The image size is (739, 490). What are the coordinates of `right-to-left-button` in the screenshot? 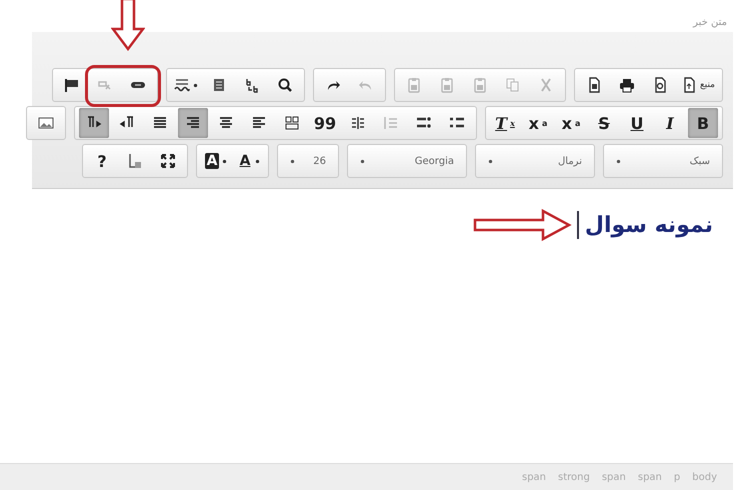 It's located at (94, 123).